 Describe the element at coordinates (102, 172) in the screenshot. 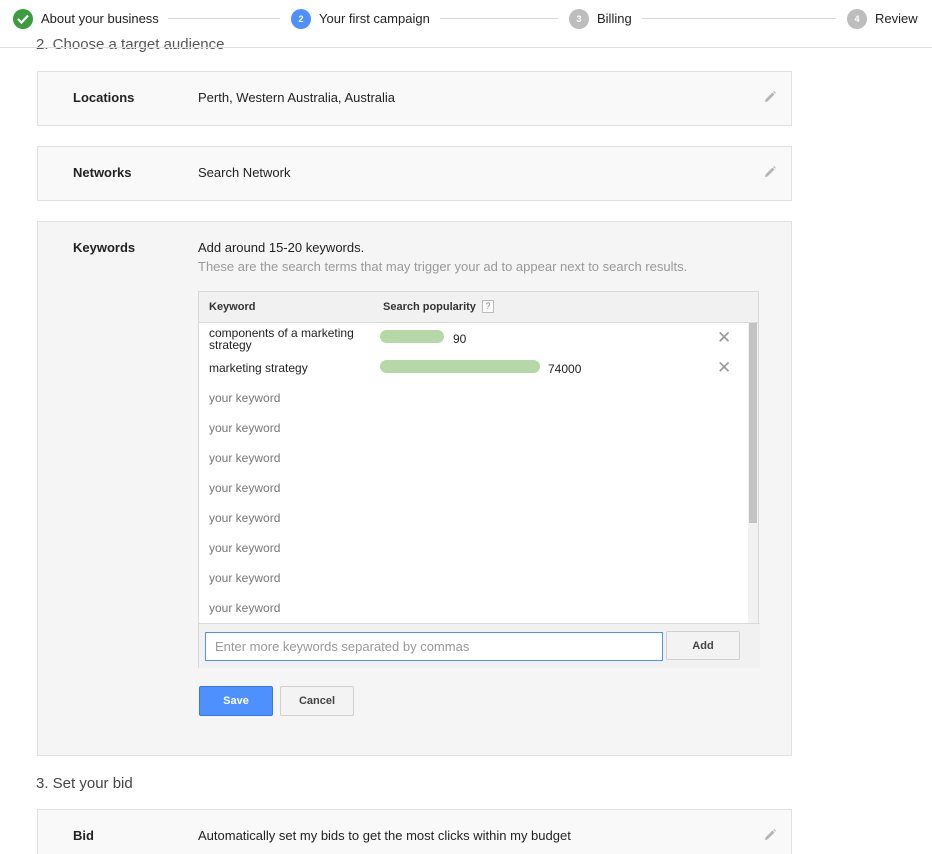

I see `networks-label: Networks` at that location.